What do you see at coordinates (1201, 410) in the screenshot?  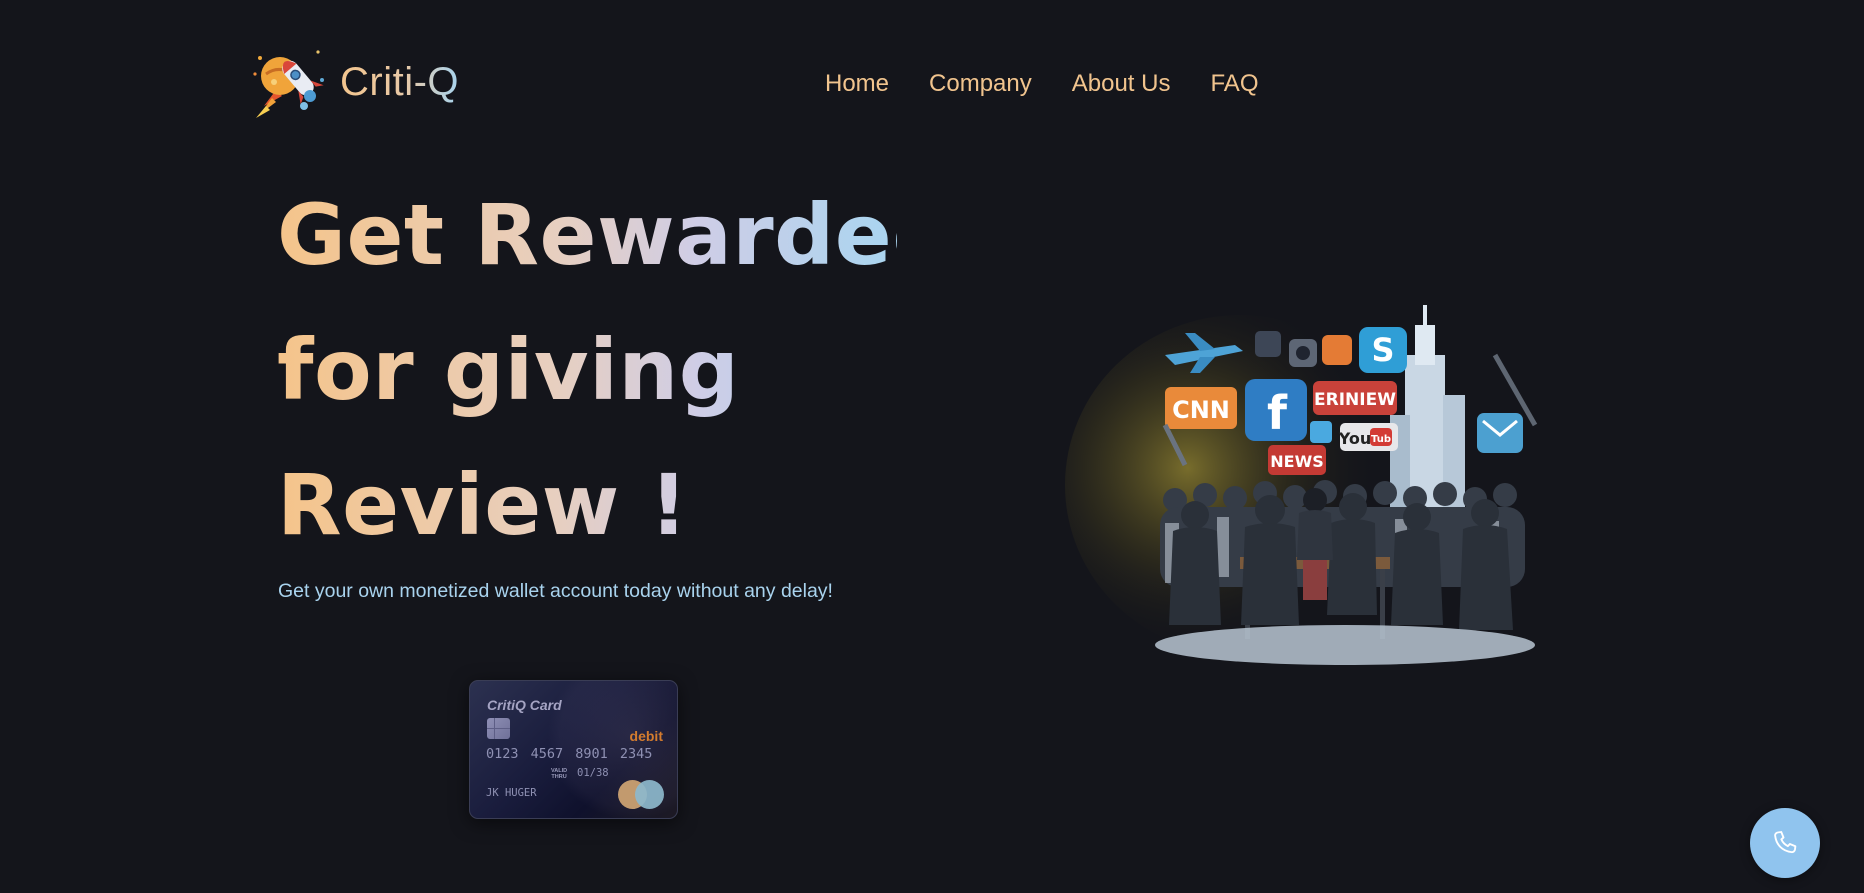 I see `cnn-sign: CNN` at bounding box center [1201, 410].